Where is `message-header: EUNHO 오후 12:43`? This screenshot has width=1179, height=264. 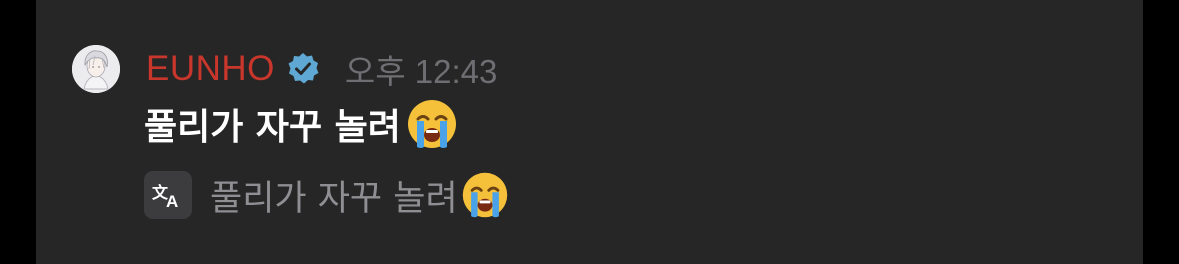
message-header: EUNHO 오후 12:43 is located at coordinates (321, 69).